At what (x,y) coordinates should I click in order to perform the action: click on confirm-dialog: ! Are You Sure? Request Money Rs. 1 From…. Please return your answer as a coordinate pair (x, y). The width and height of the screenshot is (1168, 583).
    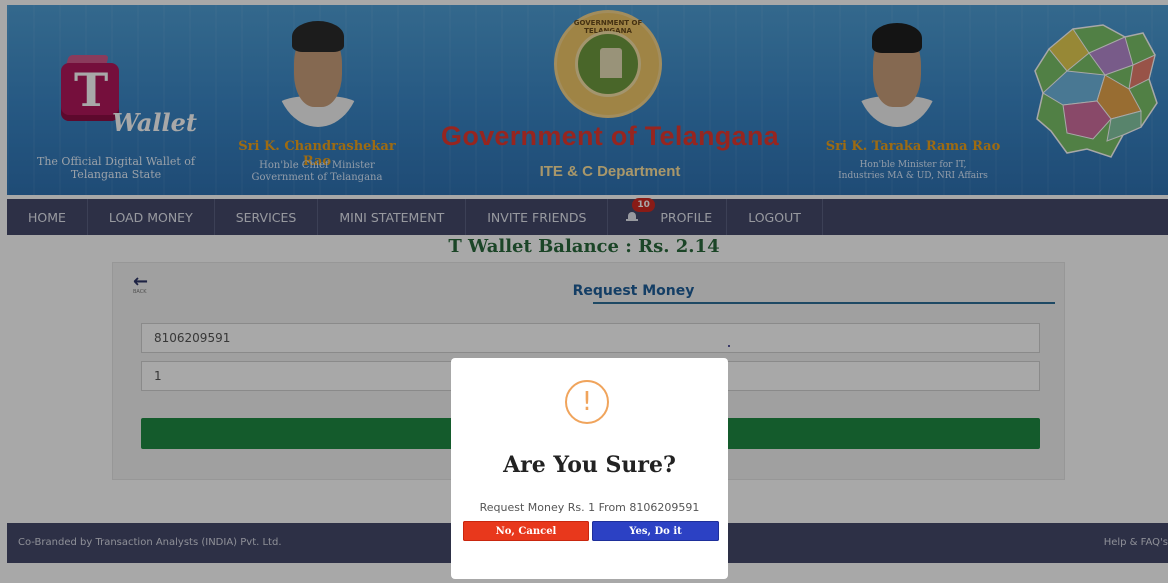
    Looking at the image, I should click on (589, 468).